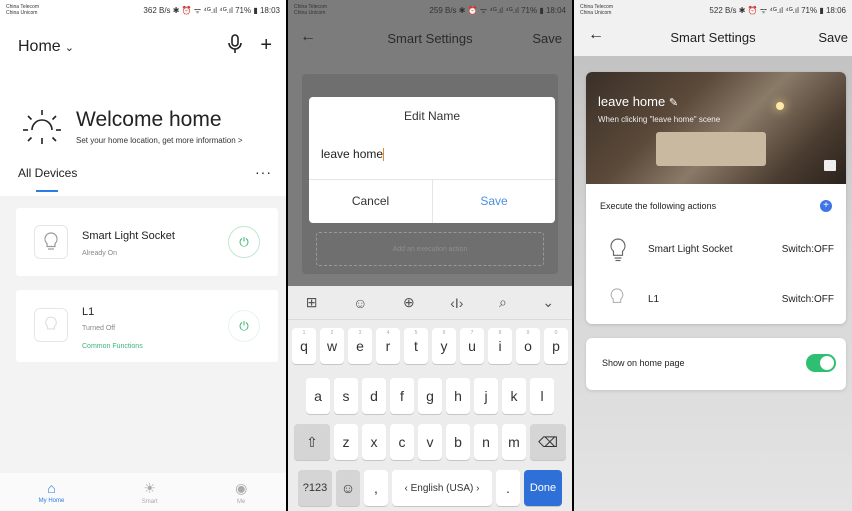 This screenshot has height=511, width=852. Describe the element at coordinates (374, 442) in the screenshot. I see `key-x: x` at that location.